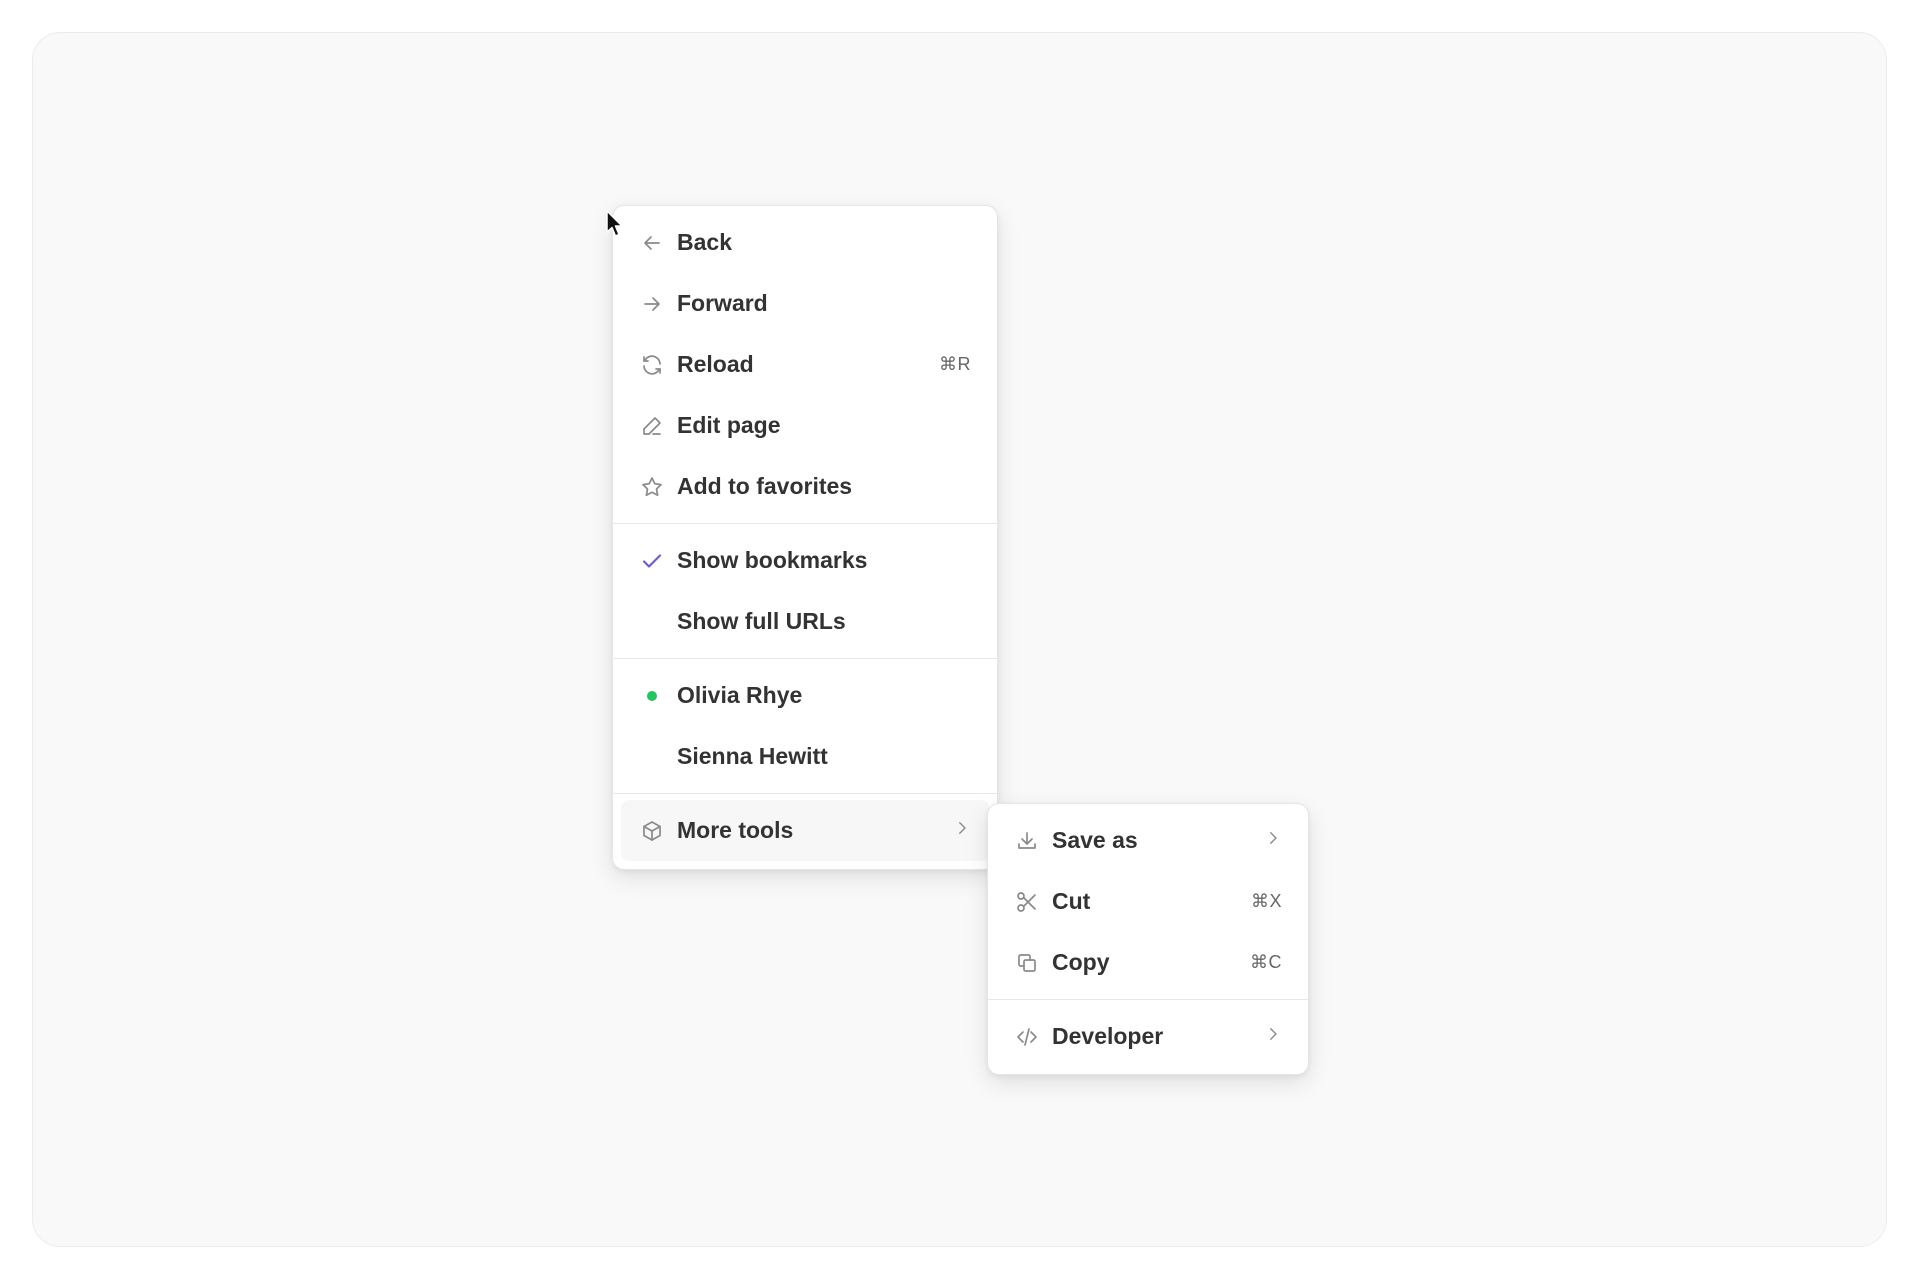 The image size is (1920, 1280). Describe the element at coordinates (652, 243) in the screenshot. I see `arrow-left-icon` at that location.